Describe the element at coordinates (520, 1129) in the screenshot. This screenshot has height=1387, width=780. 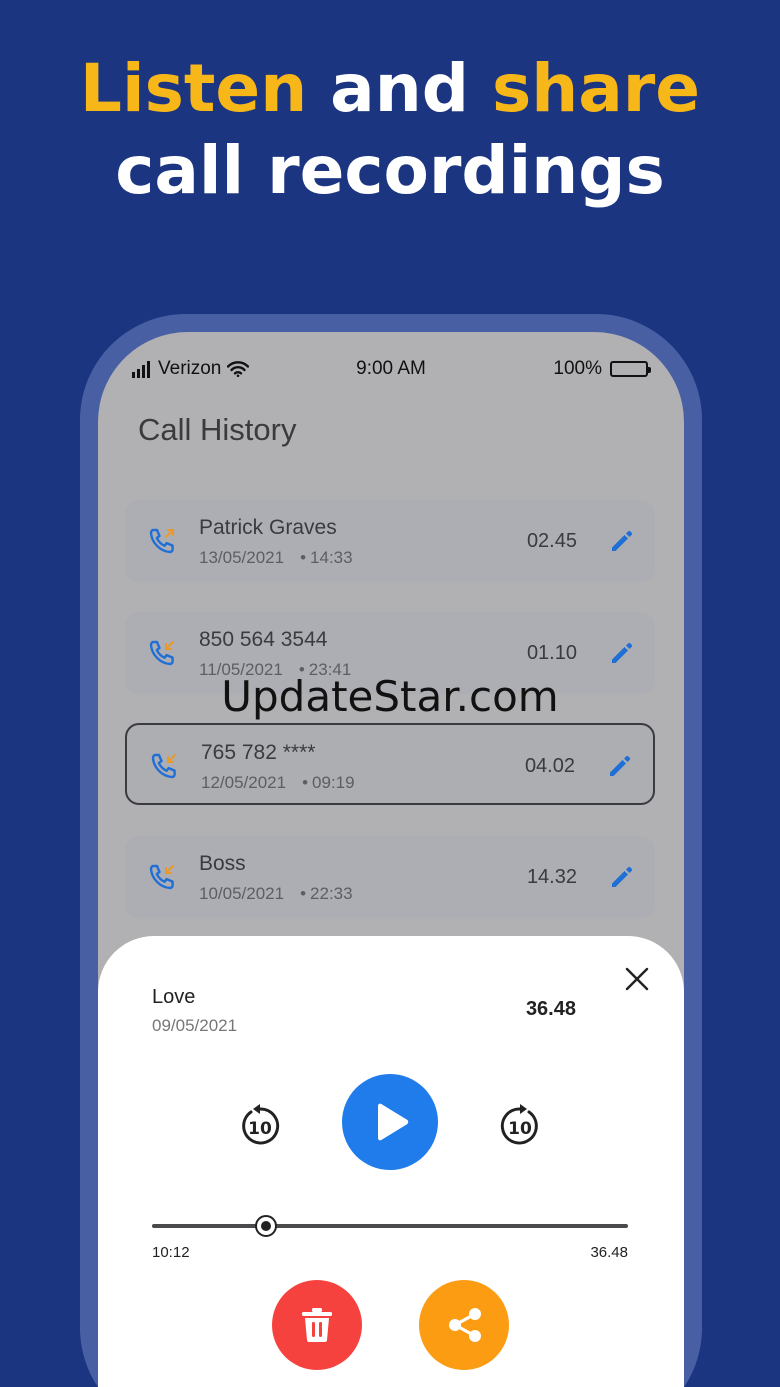
I see `forward-label: 10` at that location.